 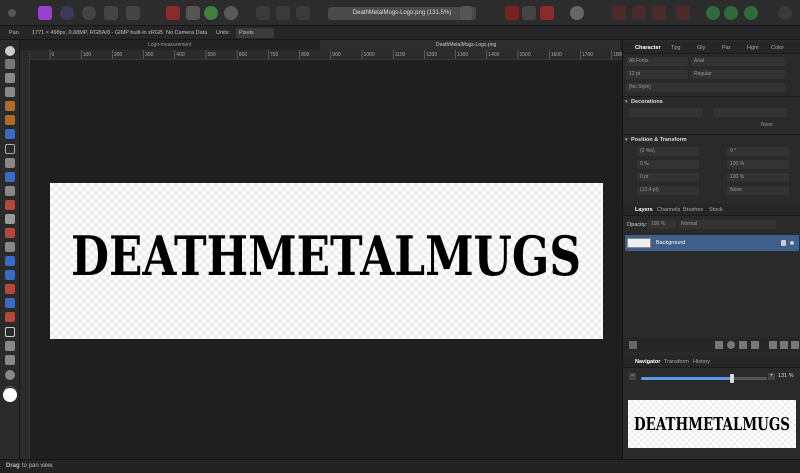 What do you see at coordinates (784, 345) in the screenshot?
I see `add-layer-icon` at bounding box center [784, 345].